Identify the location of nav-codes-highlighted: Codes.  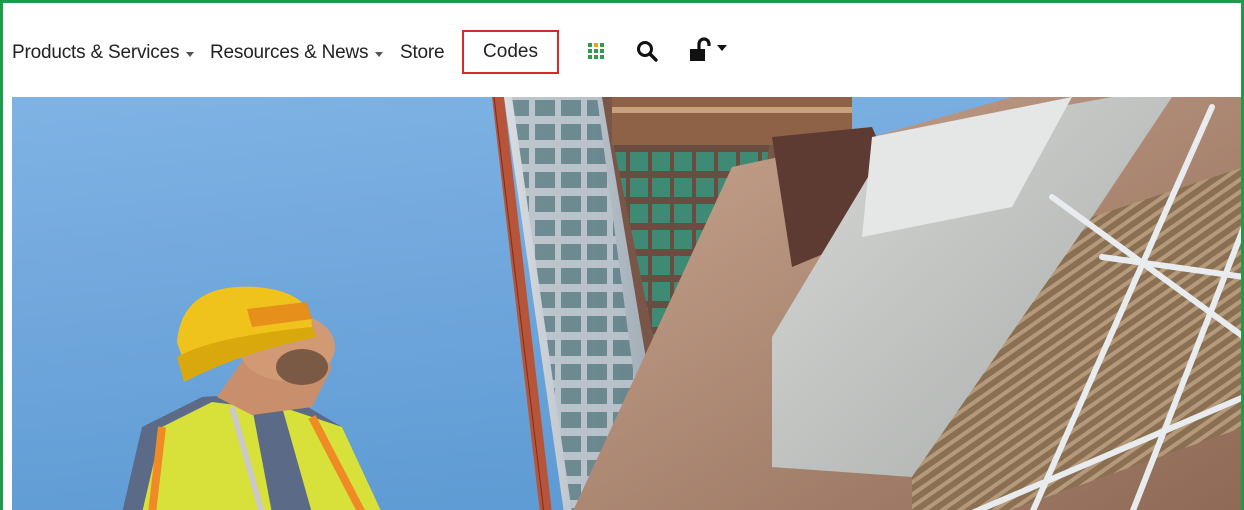
(510, 52).